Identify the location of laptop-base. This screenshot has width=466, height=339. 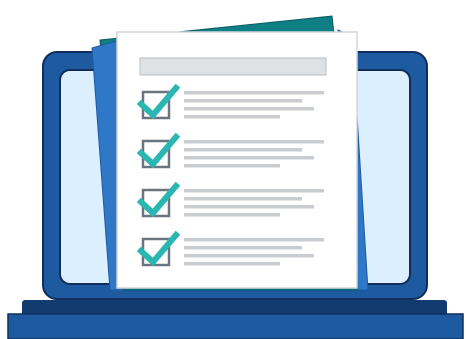
(235, 326).